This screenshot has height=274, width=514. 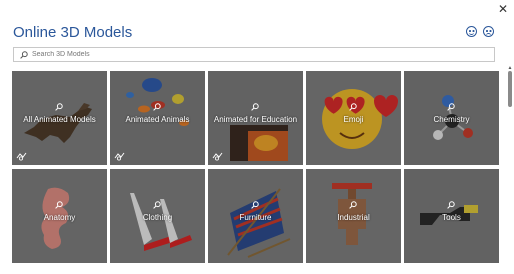 What do you see at coordinates (503, 9) in the screenshot?
I see `close-icon: ✕` at bounding box center [503, 9].